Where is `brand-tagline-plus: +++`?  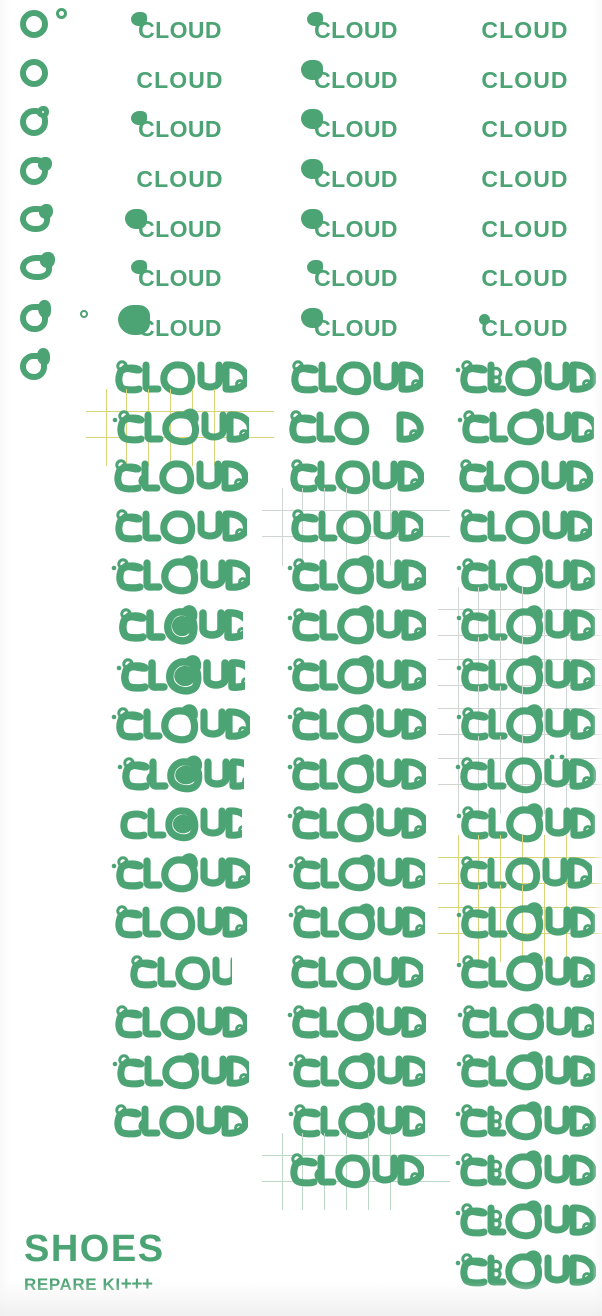 brand-tagline-plus: +++ is located at coordinates (136, 1284).